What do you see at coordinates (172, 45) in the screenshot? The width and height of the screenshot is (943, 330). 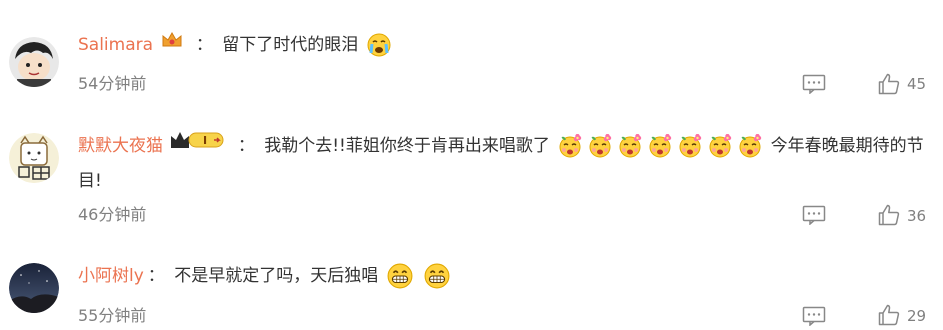 I see `crown-badge-icon` at bounding box center [172, 45].